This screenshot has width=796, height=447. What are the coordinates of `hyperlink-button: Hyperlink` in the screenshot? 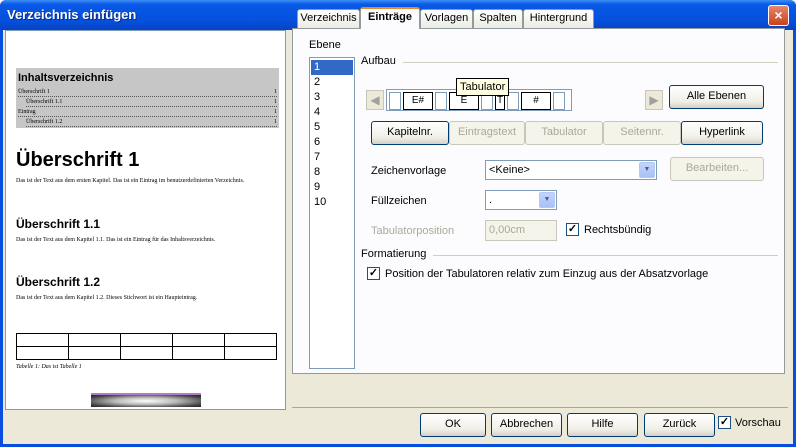 It's located at (722, 133).